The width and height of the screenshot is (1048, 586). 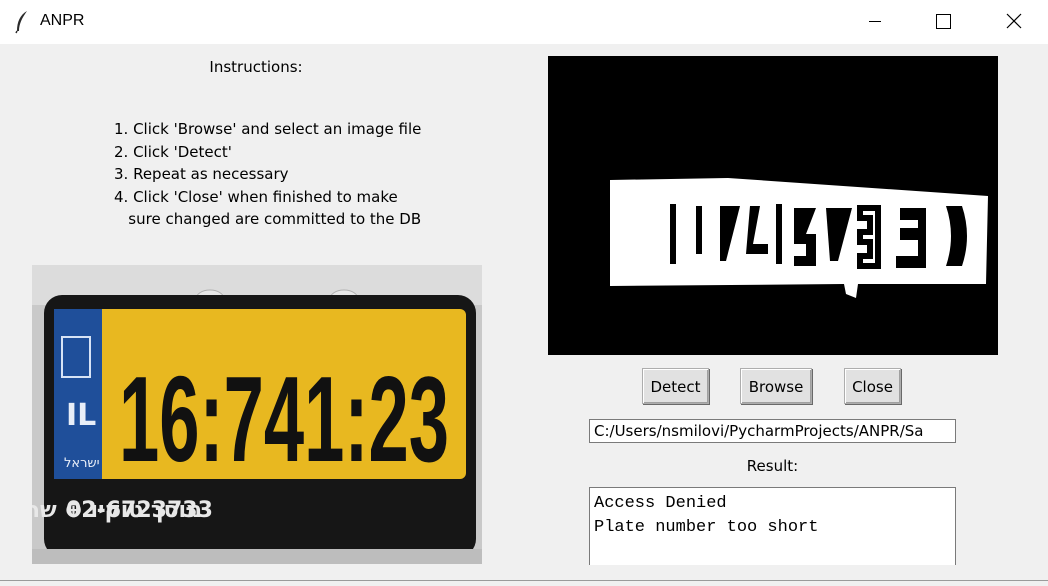 I want to click on close-window-button, so click(x=1013, y=22).